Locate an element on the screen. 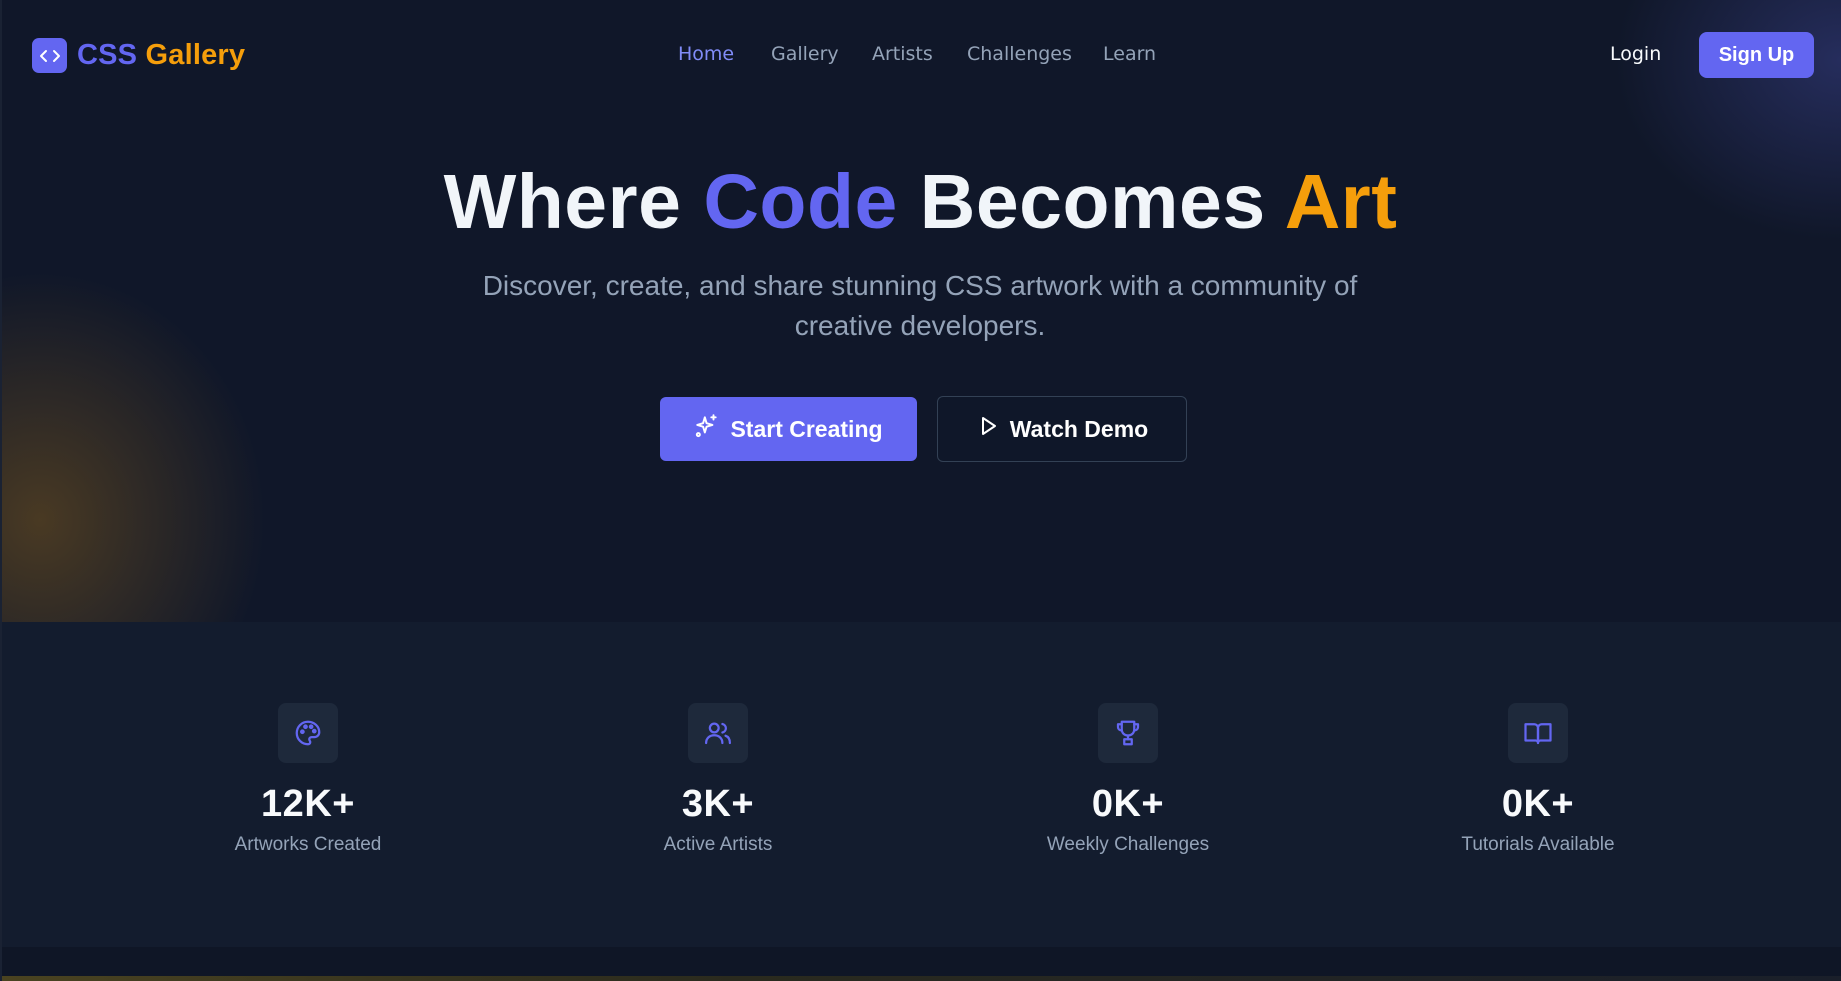 This screenshot has width=1841, height=981. brand-name: CSS Gallery is located at coordinates (161, 55).